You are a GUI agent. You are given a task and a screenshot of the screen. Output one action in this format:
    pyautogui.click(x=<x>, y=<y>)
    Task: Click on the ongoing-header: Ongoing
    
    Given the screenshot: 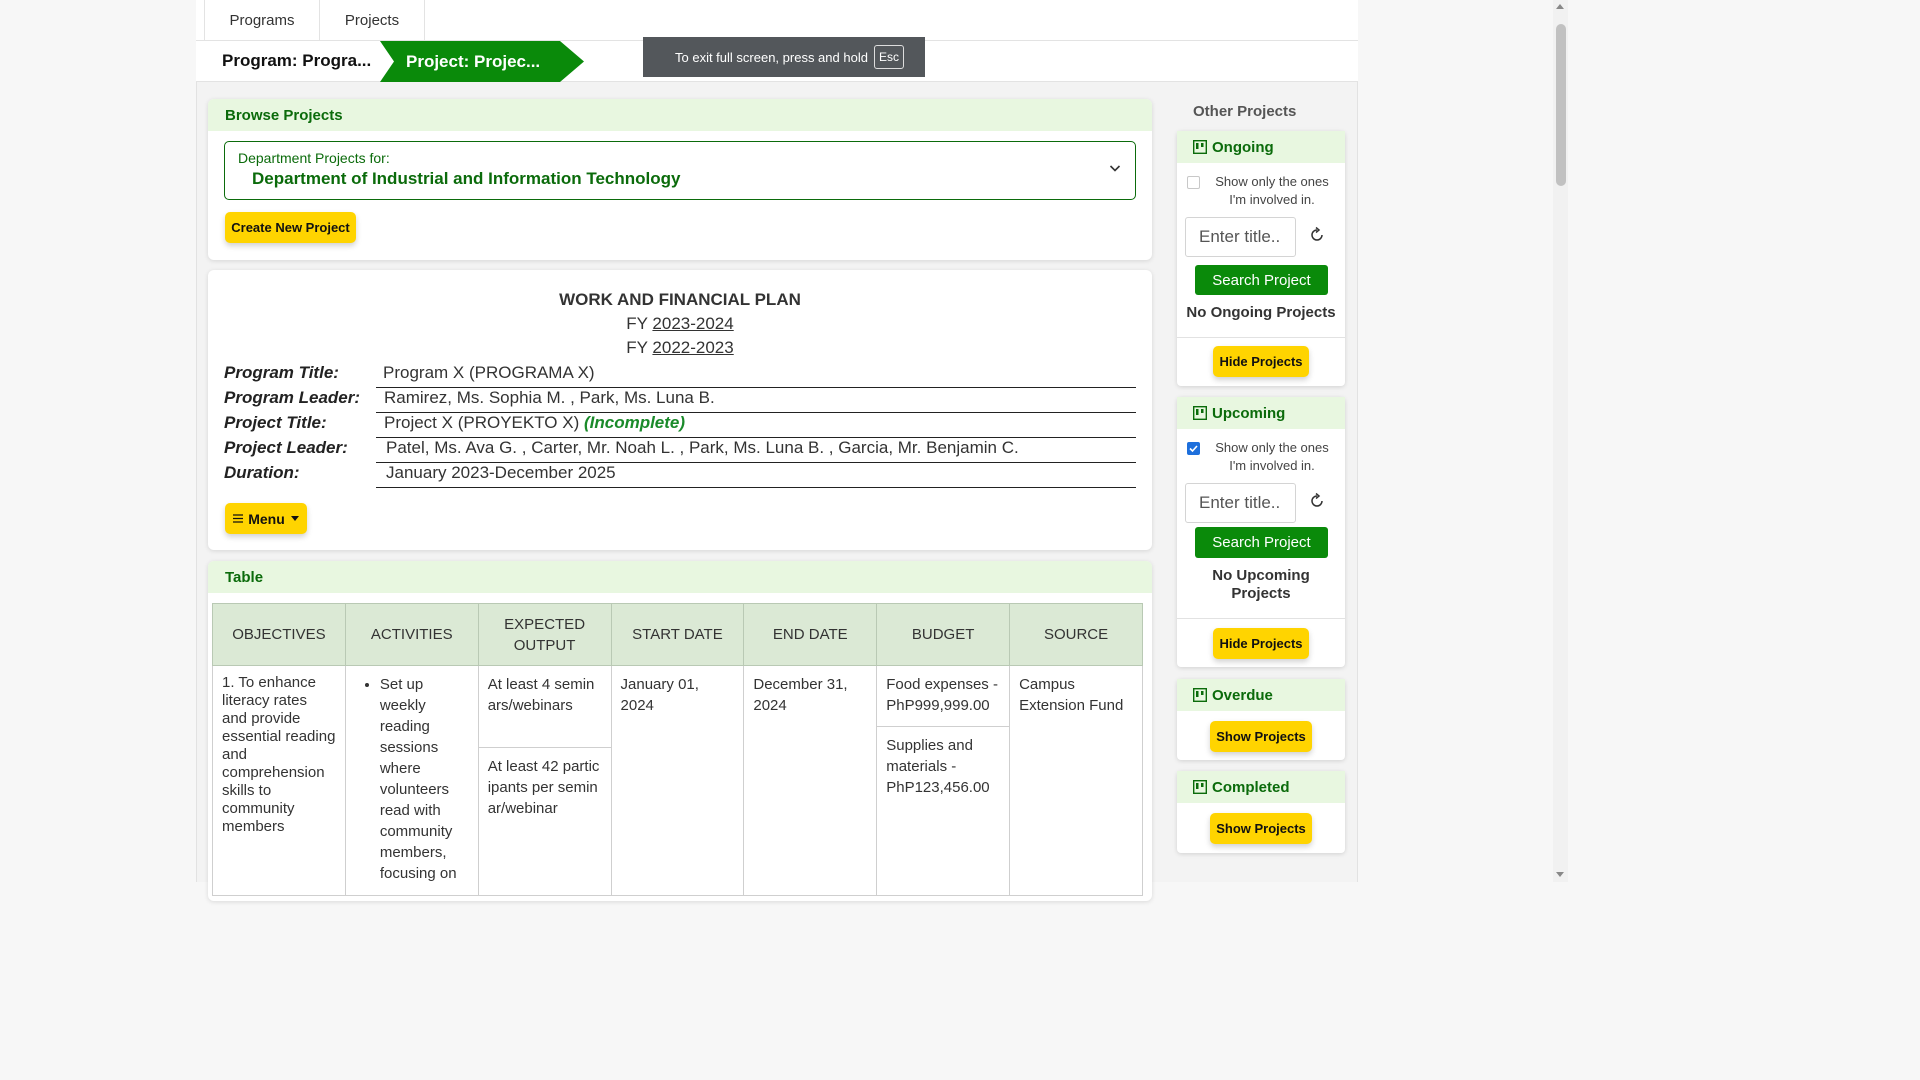 What is the action you would take?
    pyautogui.click(x=1261, y=147)
    